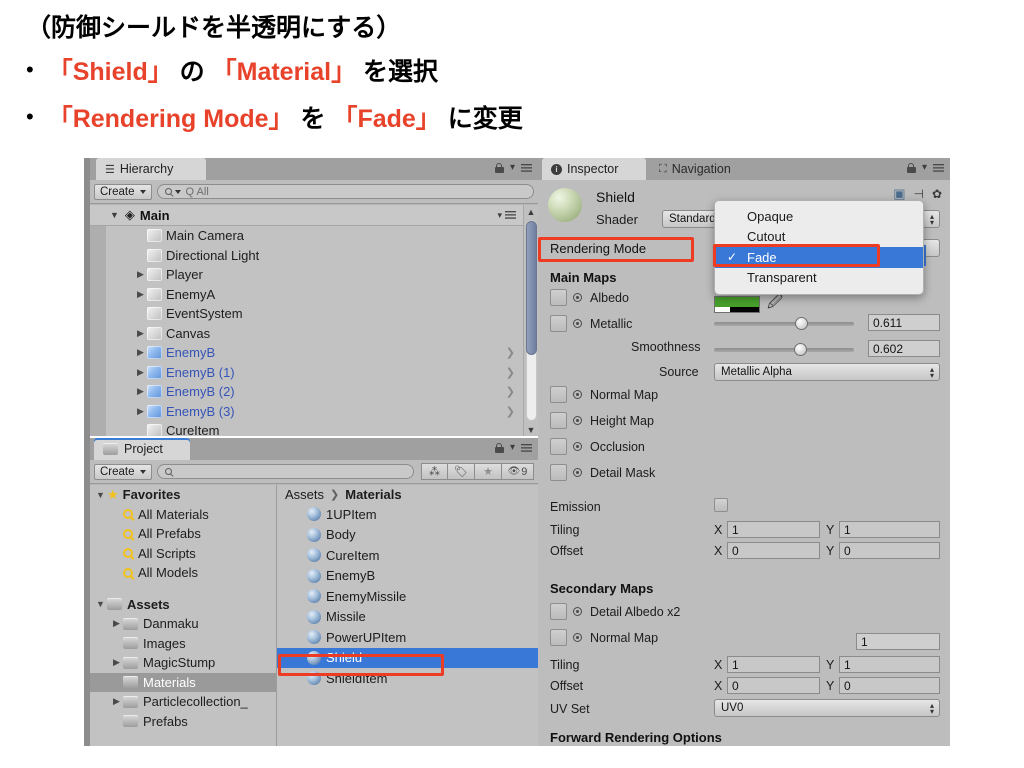 The height and width of the screenshot is (768, 1024). Describe the element at coordinates (819, 216) in the screenshot. I see `rendering-mode-option: Opaque` at that location.